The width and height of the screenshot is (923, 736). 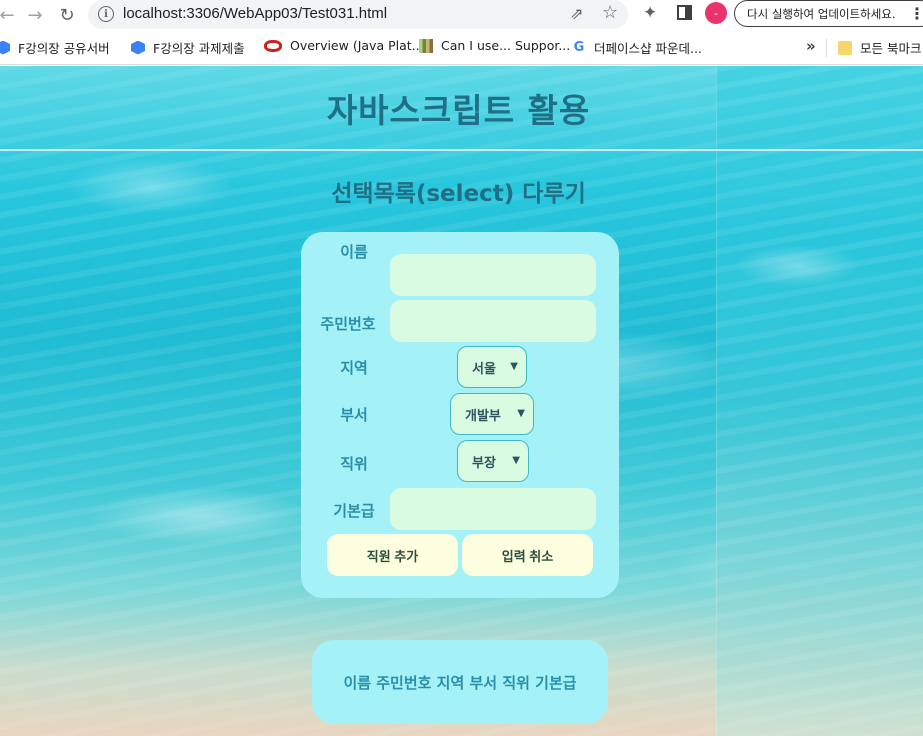 I want to click on back-arrow-icon: ←, so click(x=10, y=15).